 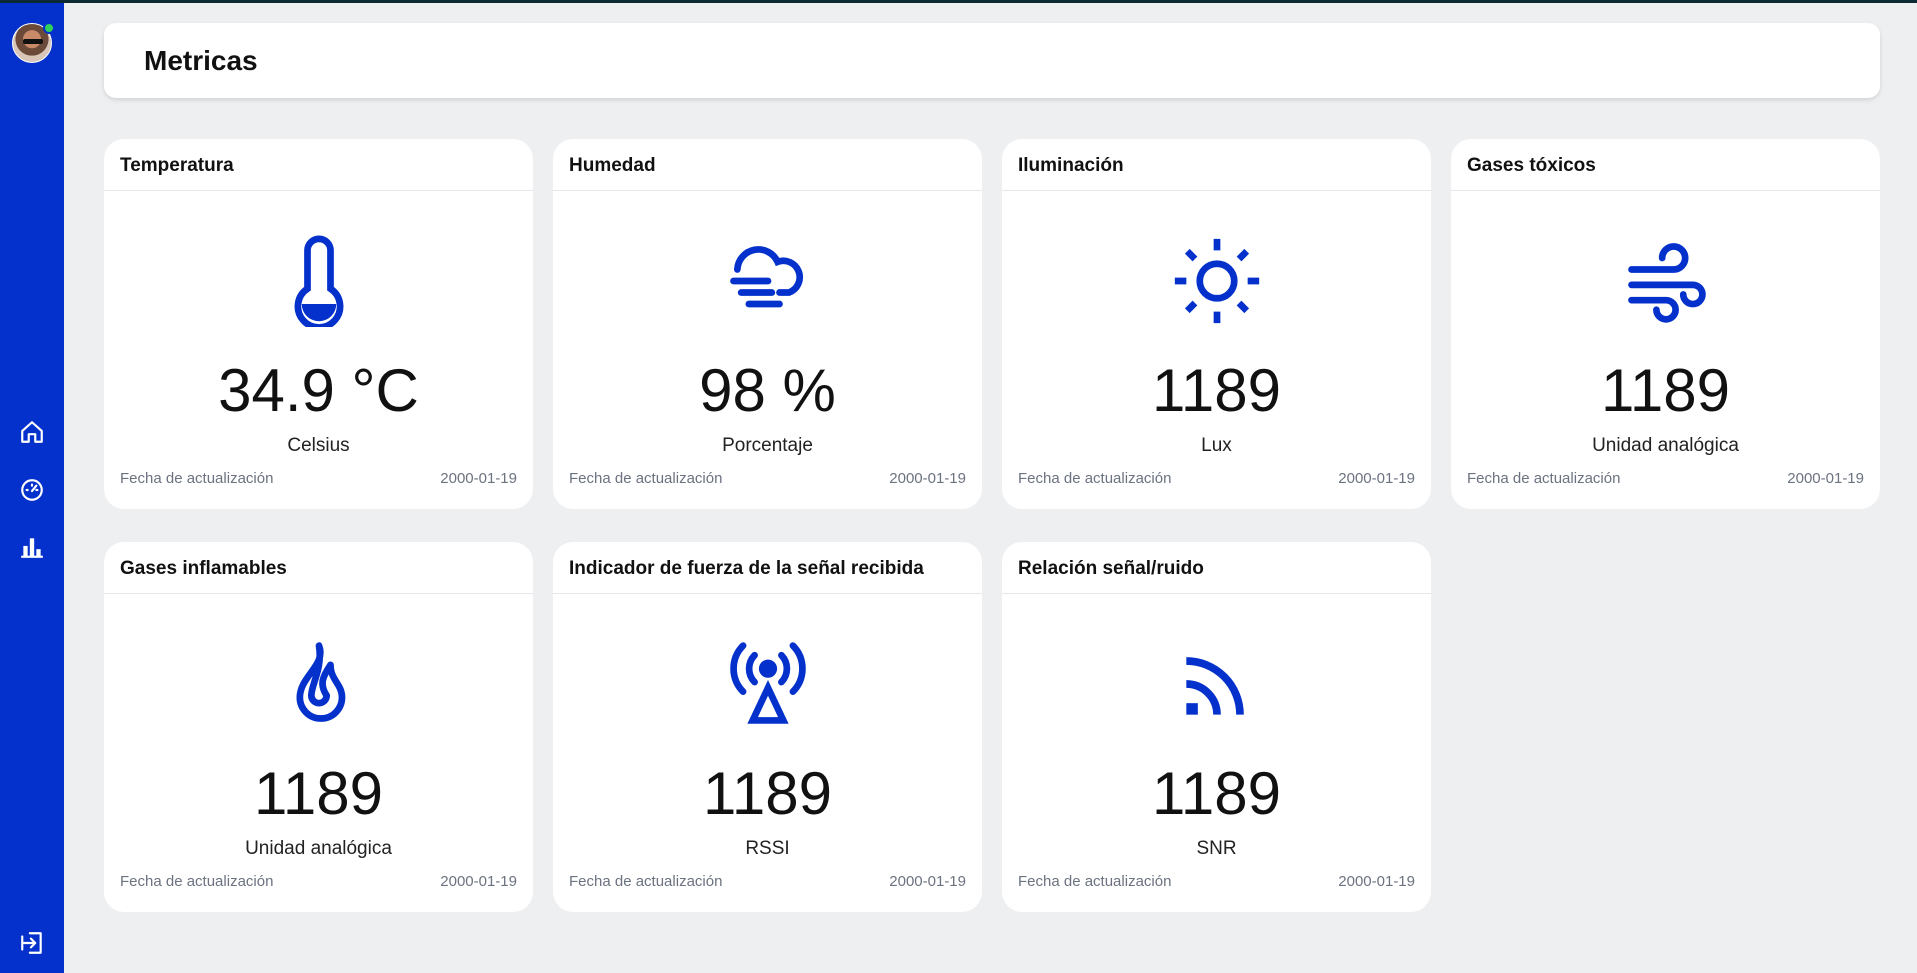 What do you see at coordinates (992, 60) in the screenshot?
I see `page-header: Metricas` at bounding box center [992, 60].